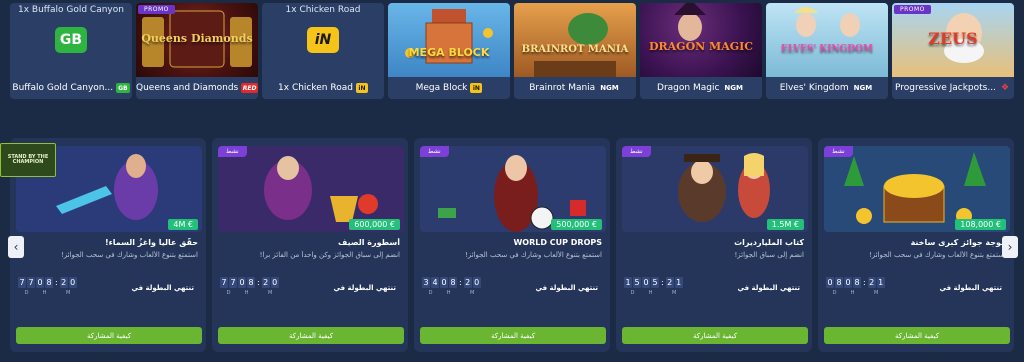  I want to click on game-caption: Buffalo Gold Canyon... GB, so click(71, 88).